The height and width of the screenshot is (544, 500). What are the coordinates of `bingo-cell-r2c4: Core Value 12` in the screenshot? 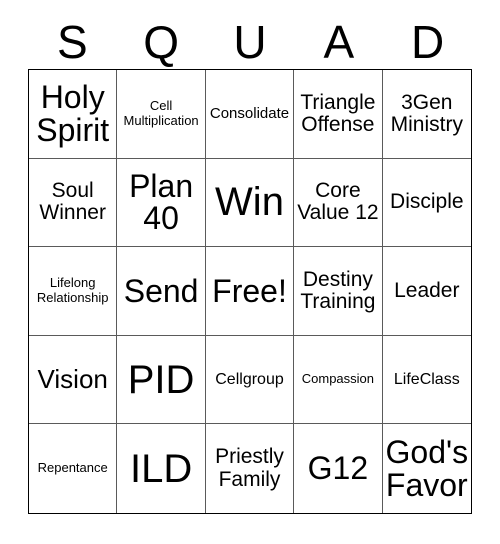 It's located at (338, 203).